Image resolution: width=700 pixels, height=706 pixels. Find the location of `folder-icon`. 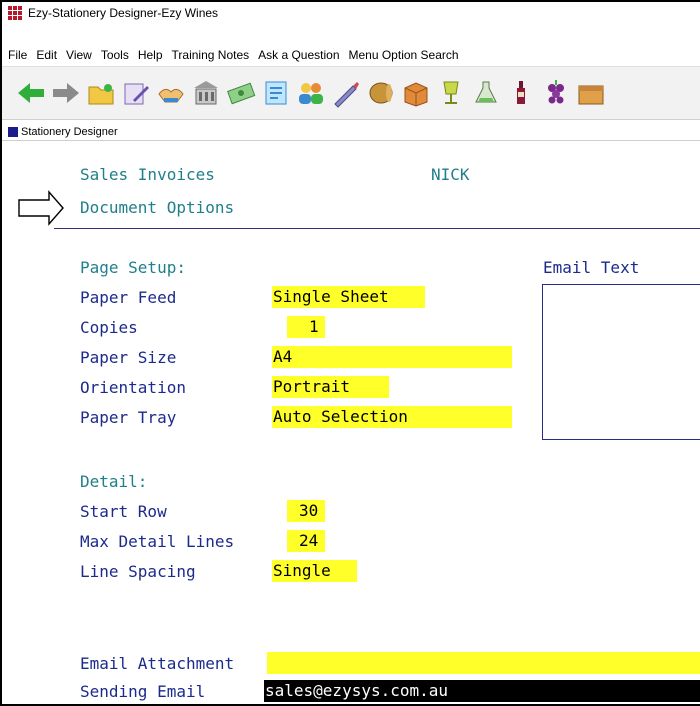

folder-icon is located at coordinates (101, 93).